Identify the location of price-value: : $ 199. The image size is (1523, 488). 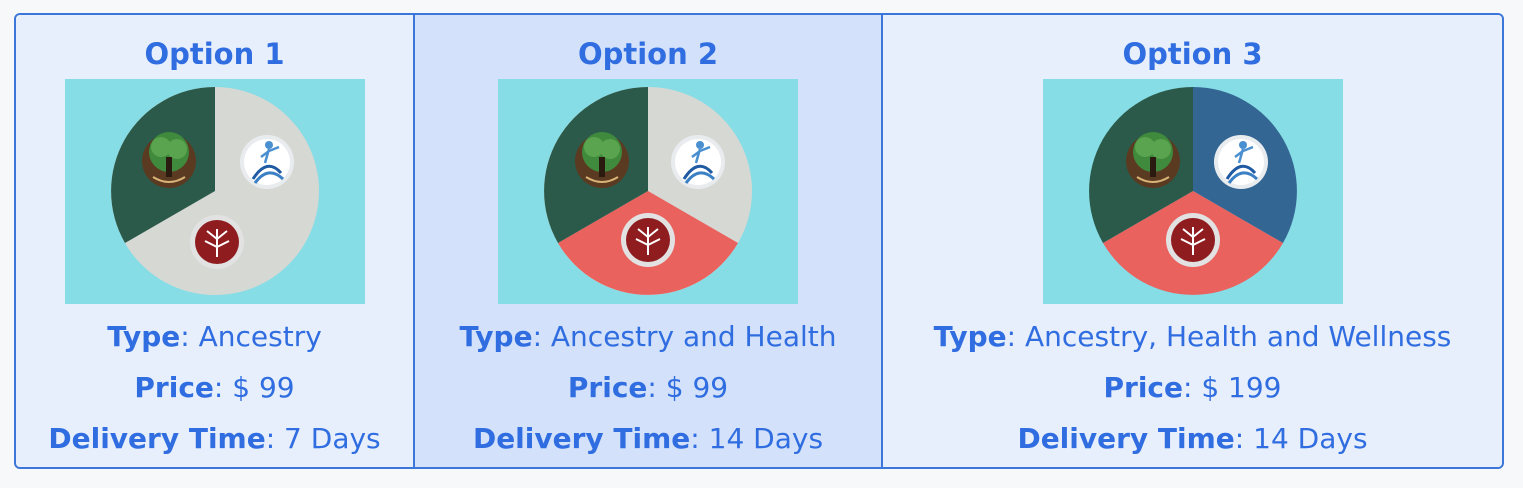
(1232, 387).